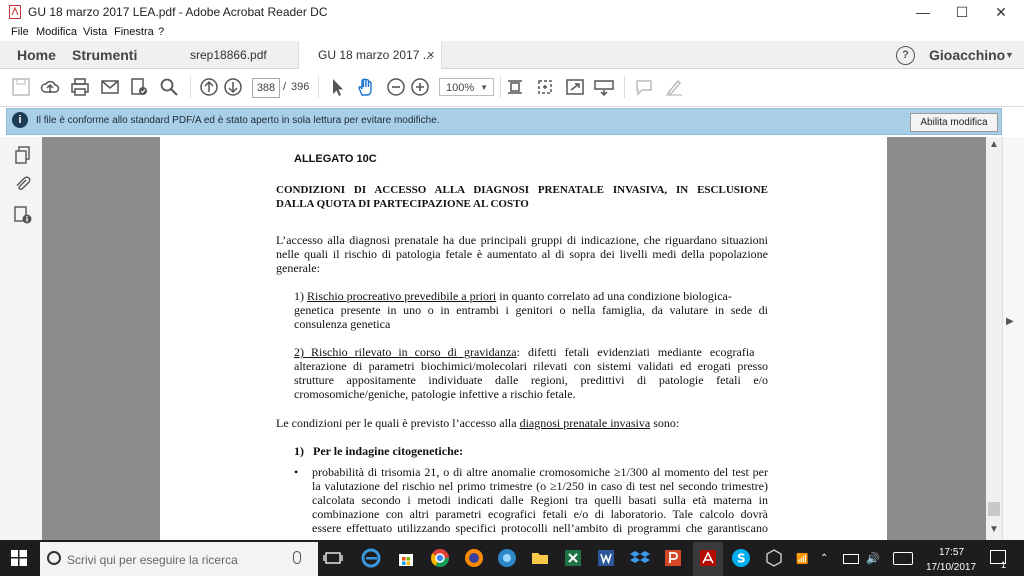 The width and height of the screenshot is (1024, 576). I want to click on item1-number: 1), so click(300, 296).